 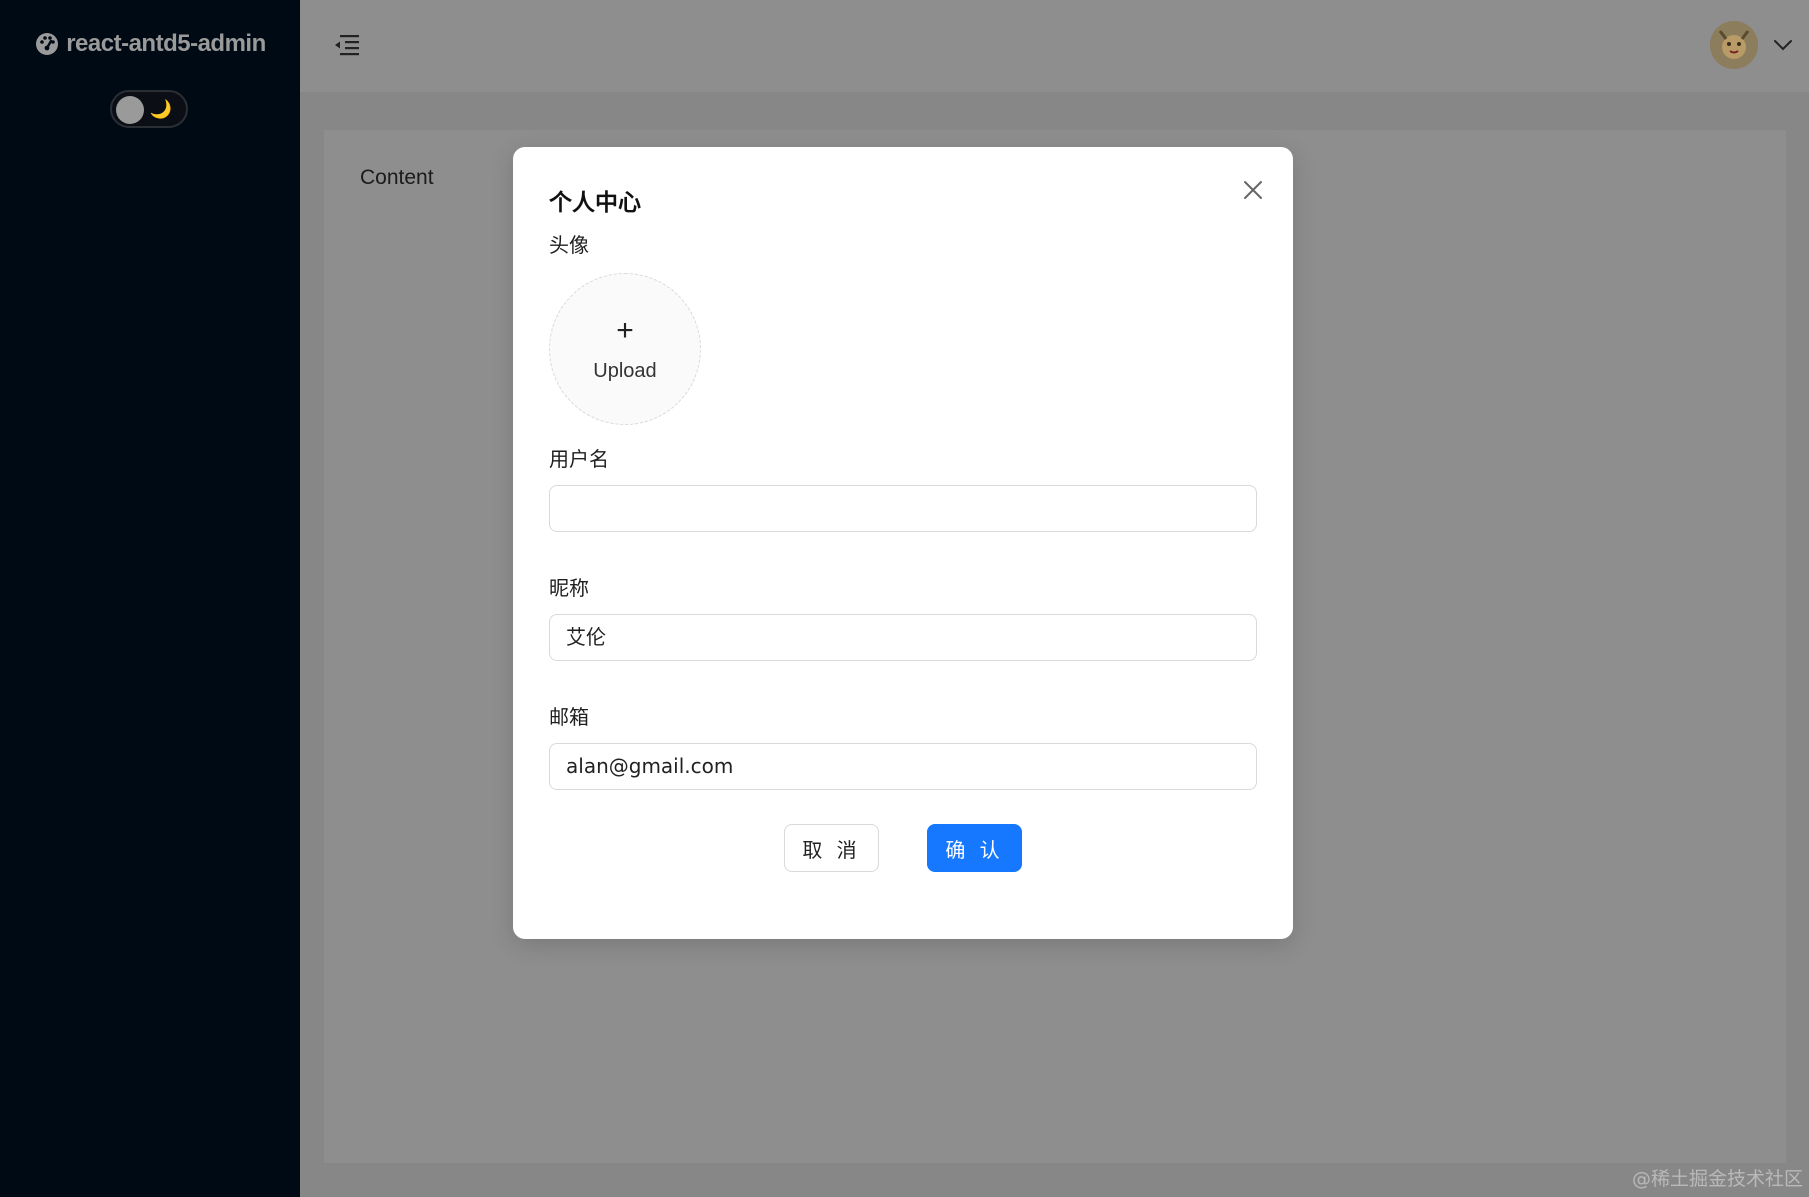 I want to click on logo: react-antd5-admin, so click(x=150, y=44).